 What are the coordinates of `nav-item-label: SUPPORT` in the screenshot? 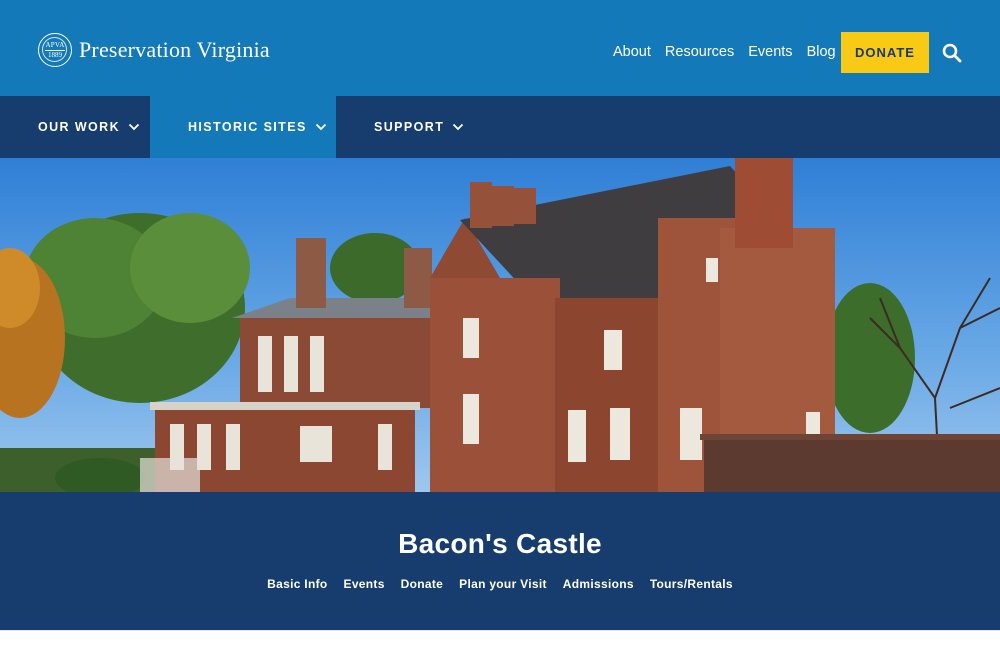 It's located at (409, 127).